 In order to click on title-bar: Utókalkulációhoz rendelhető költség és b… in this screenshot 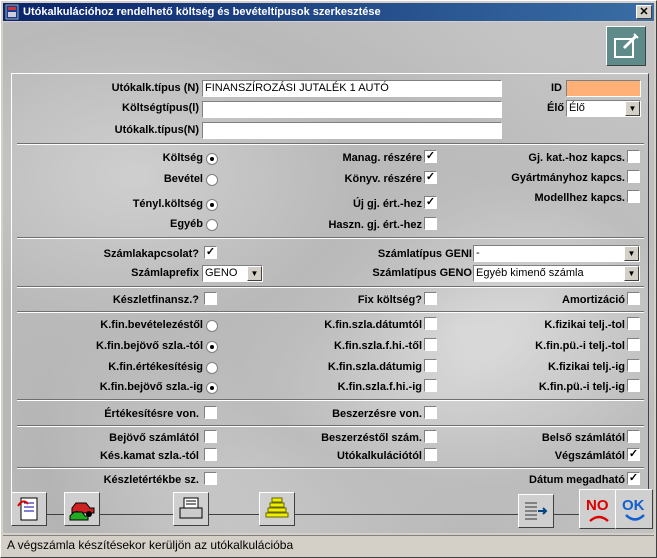, I will do `click(328, 12)`.